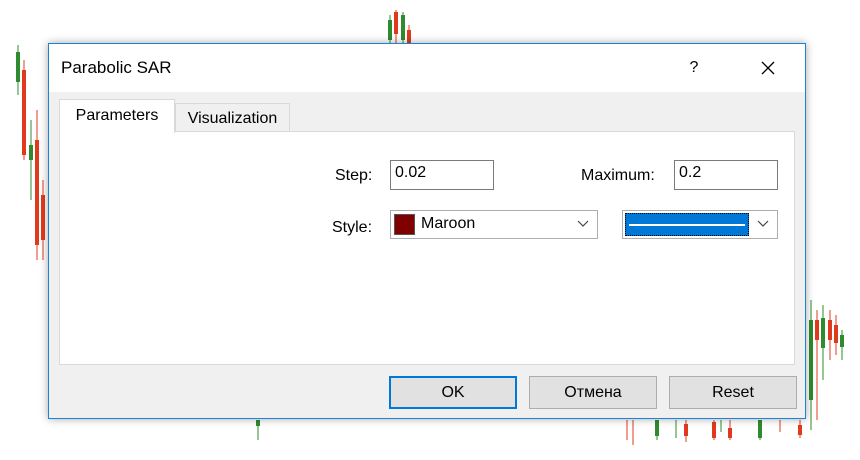  What do you see at coordinates (733, 392) in the screenshot?
I see `reset-button: Reset` at bounding box center [733, 392].